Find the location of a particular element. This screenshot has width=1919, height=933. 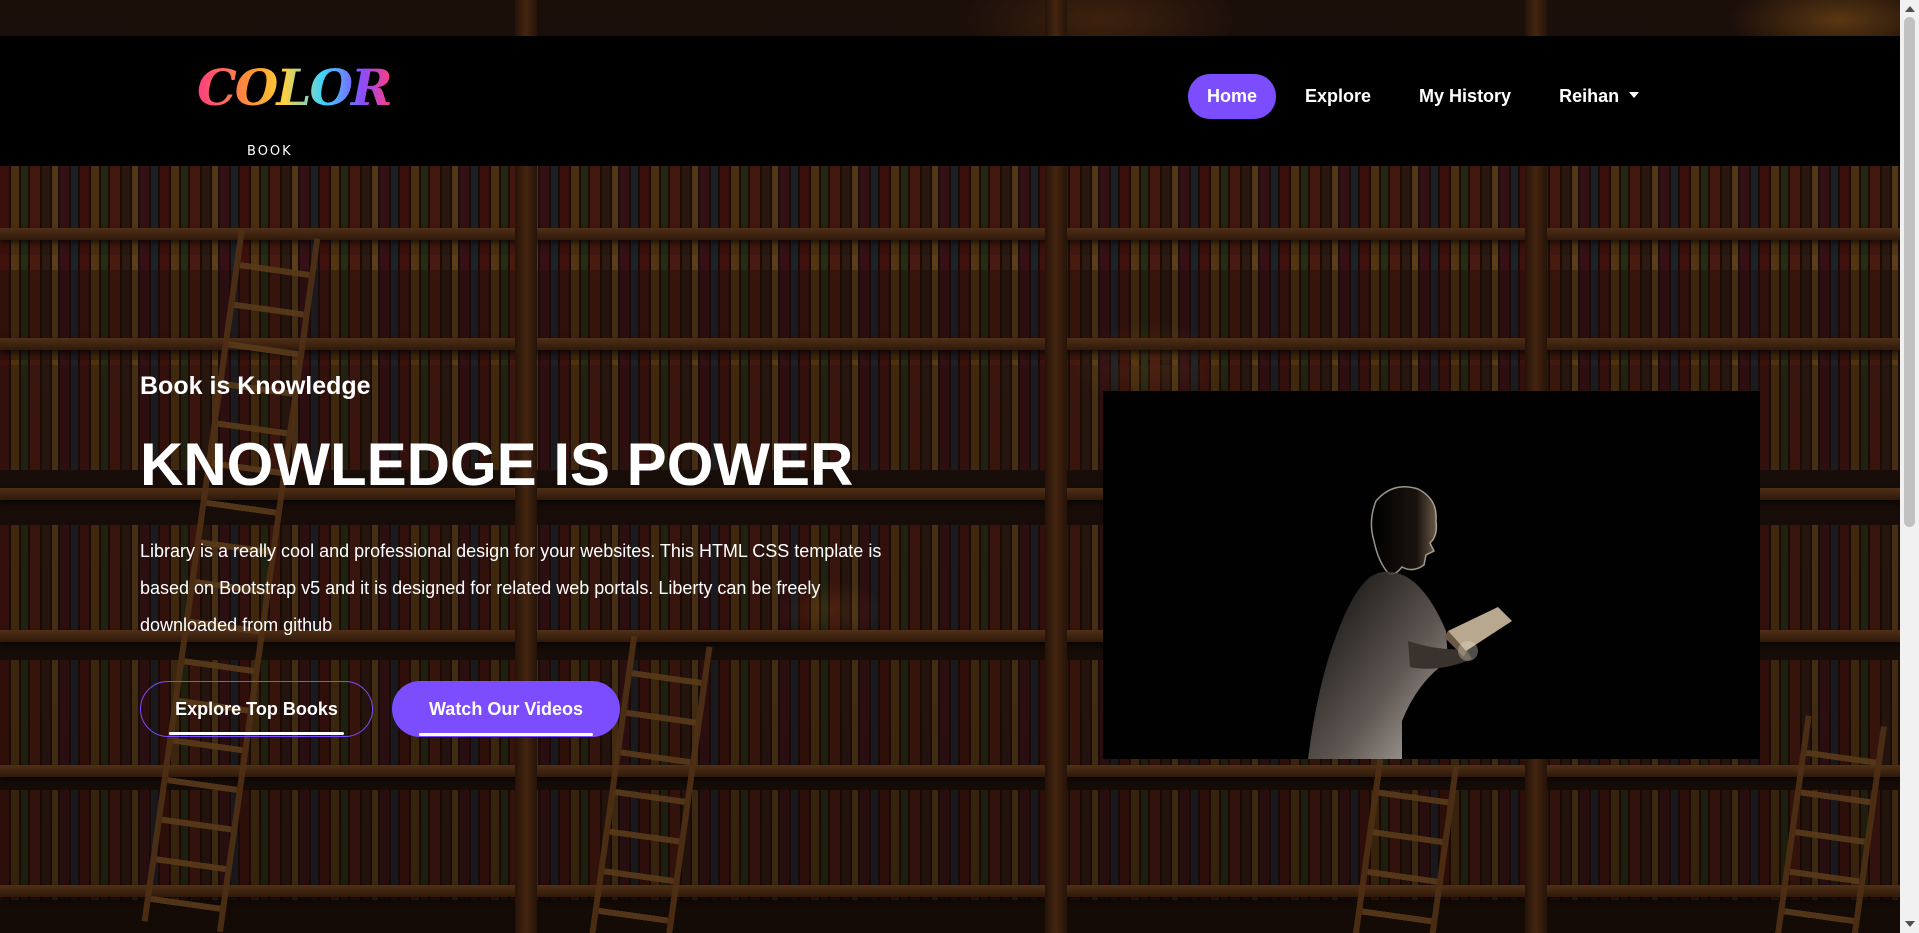

person-reading-book-image is located at coordinates (1431, 575).